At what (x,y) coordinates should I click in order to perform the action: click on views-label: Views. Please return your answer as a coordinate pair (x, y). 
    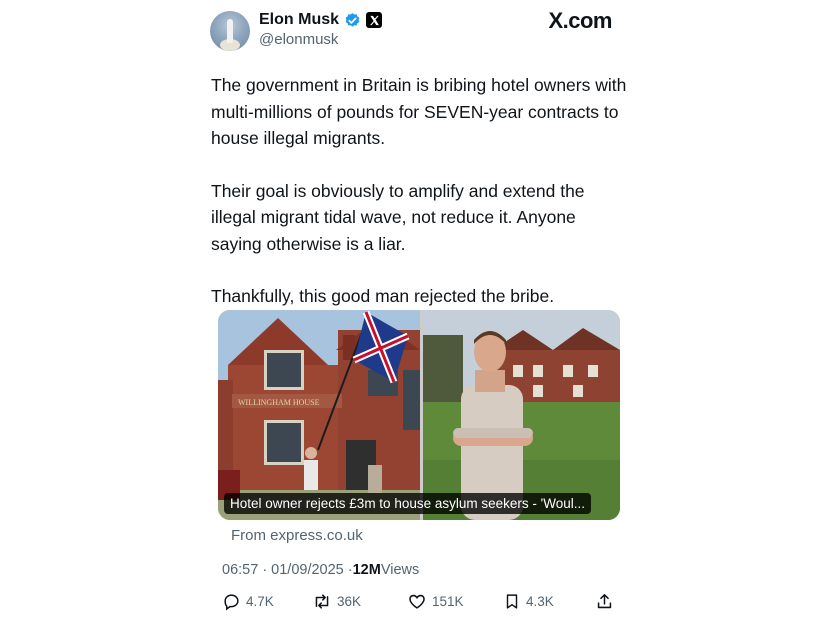
    Looking at the image, I should click on (400, 570).